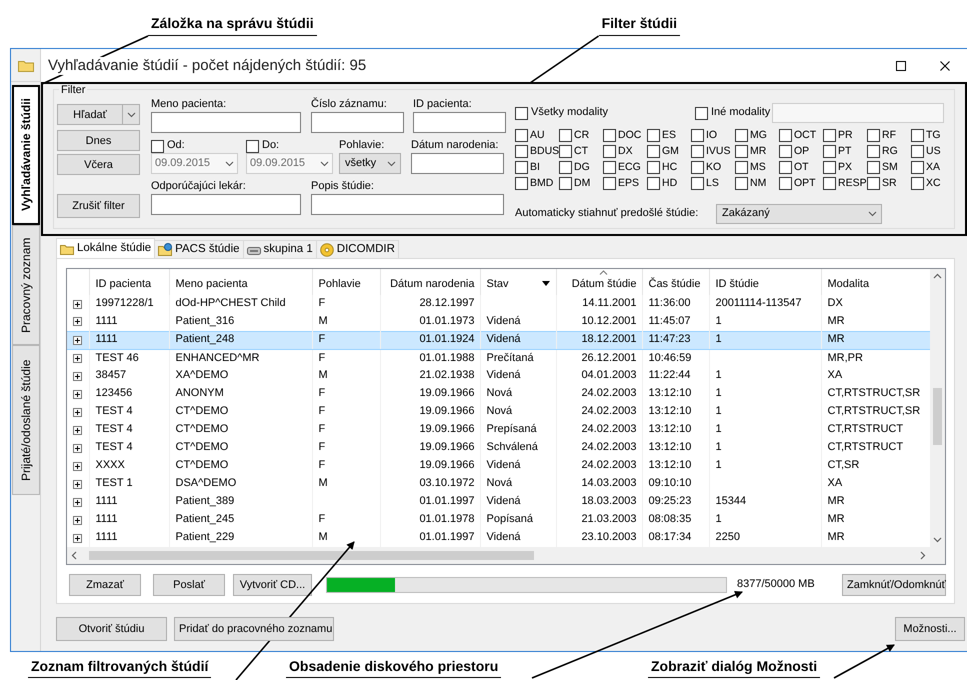 This screenshot has height=680, width=967. Describe the element at coordinates (98, 140) in the screenshot. I see `today-button: Dnes` at that location.